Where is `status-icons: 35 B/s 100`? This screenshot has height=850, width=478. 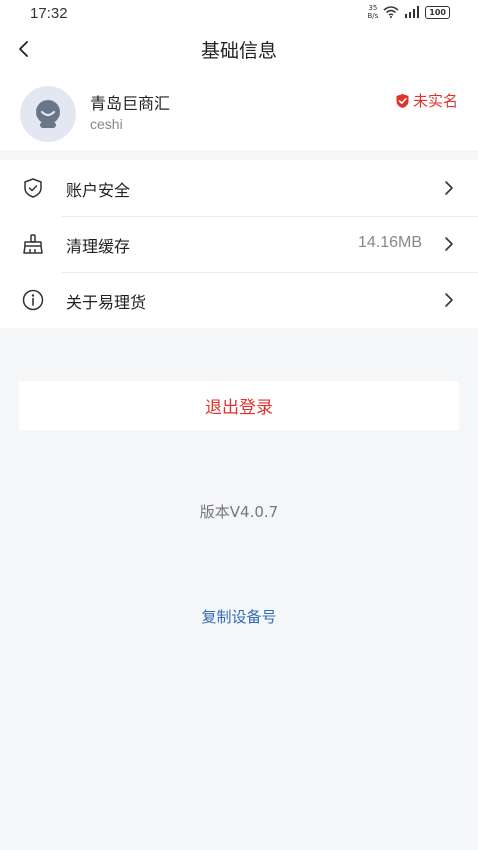 status-icons: 35 B/s 100 is located at coordinates (408, 12).